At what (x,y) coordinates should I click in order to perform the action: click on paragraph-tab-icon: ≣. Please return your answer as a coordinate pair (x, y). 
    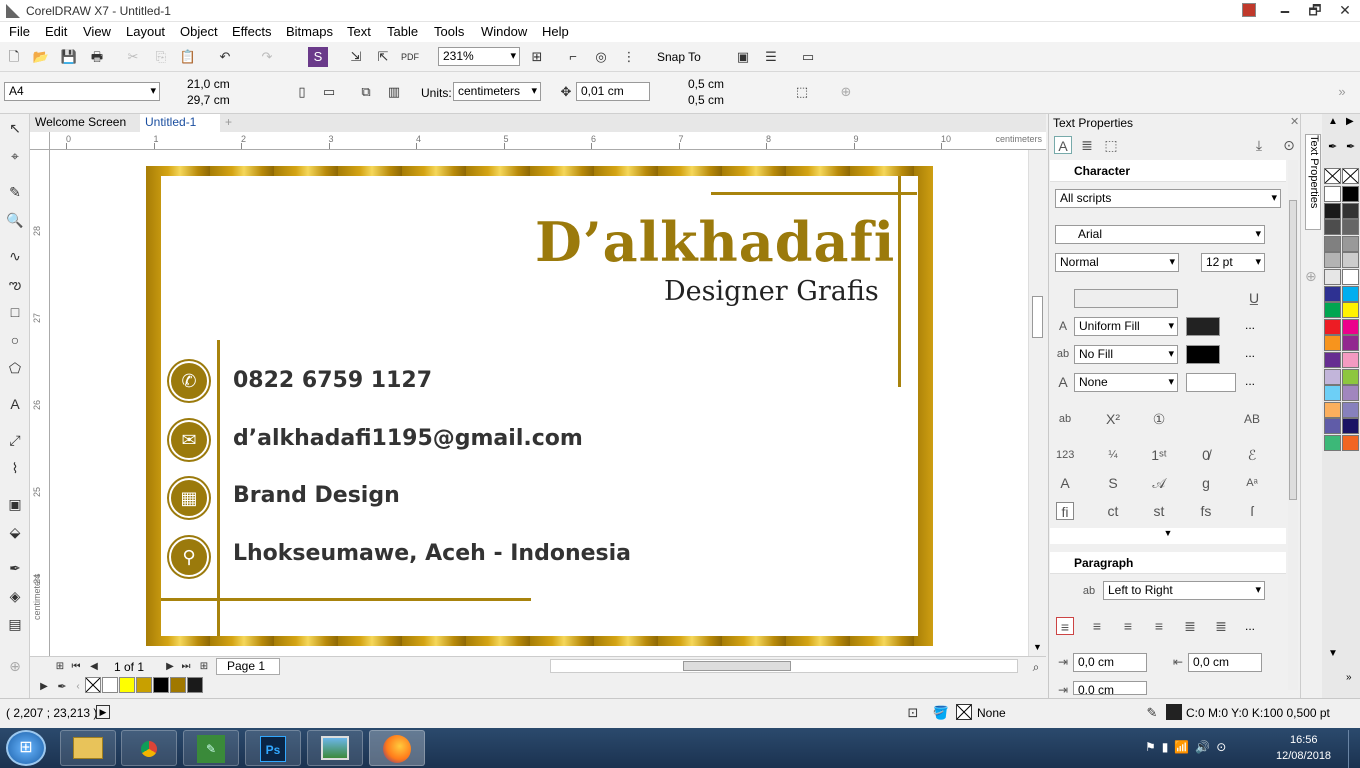
    Looking at the image, I should click on (1087, 145).